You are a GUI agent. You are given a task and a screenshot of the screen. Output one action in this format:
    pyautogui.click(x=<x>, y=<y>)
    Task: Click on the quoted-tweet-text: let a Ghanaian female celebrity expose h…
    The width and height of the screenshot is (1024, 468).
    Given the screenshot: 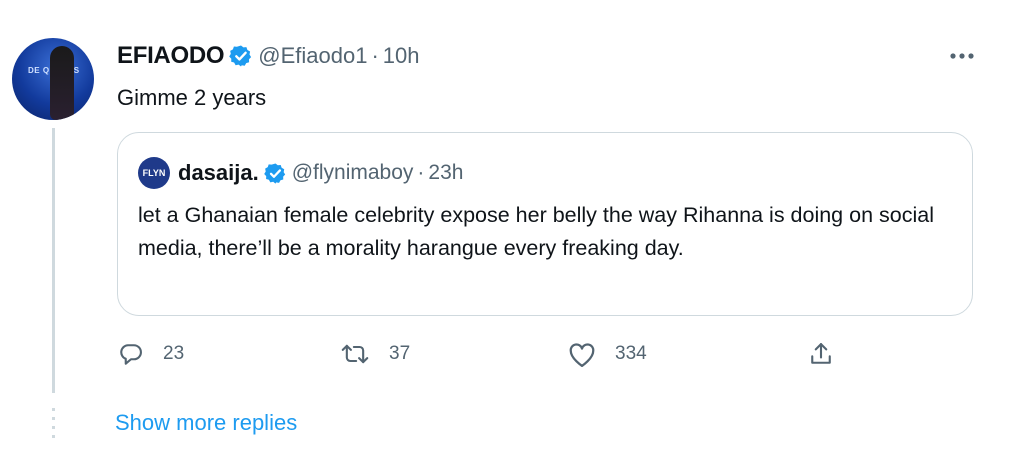 What is the action you would take?
    pyautogui.click(x=536, y=231)
    